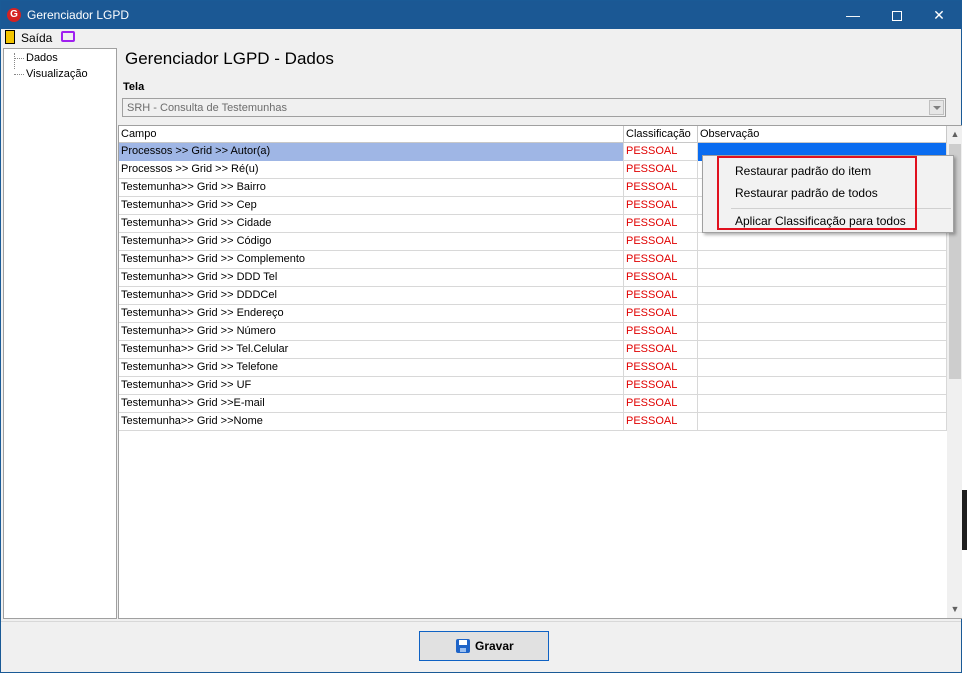 The image size is (967, 673). Describe the element at coordinates (371, 368) in the screenshot. I see `cell-campo: Testemunha>> Grid >> Telefone` at that location.